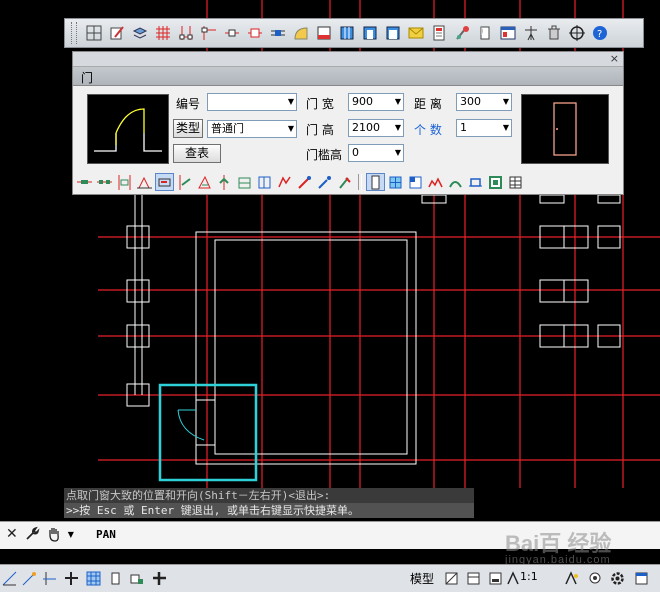 This screenshot has width=660, height=592. I want to click on threshold-height-label: 门槛高, so click(324, 155).